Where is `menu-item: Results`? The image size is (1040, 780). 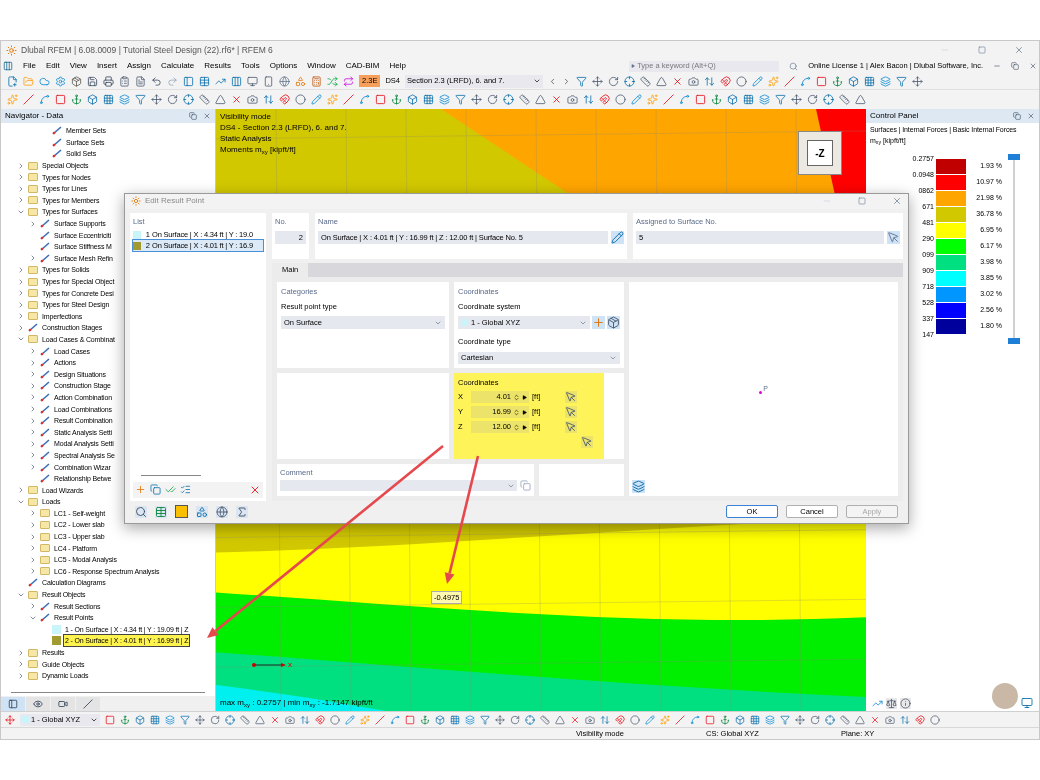 menu-item: Results is located at coordinates (217, 66).